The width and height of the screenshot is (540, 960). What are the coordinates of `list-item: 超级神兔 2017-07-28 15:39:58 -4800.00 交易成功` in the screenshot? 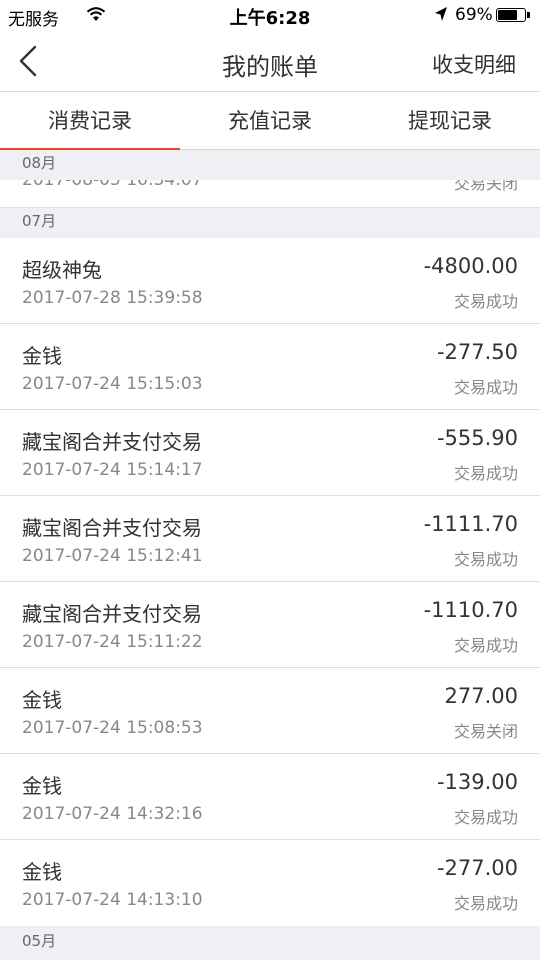 It's located at (270, 281).